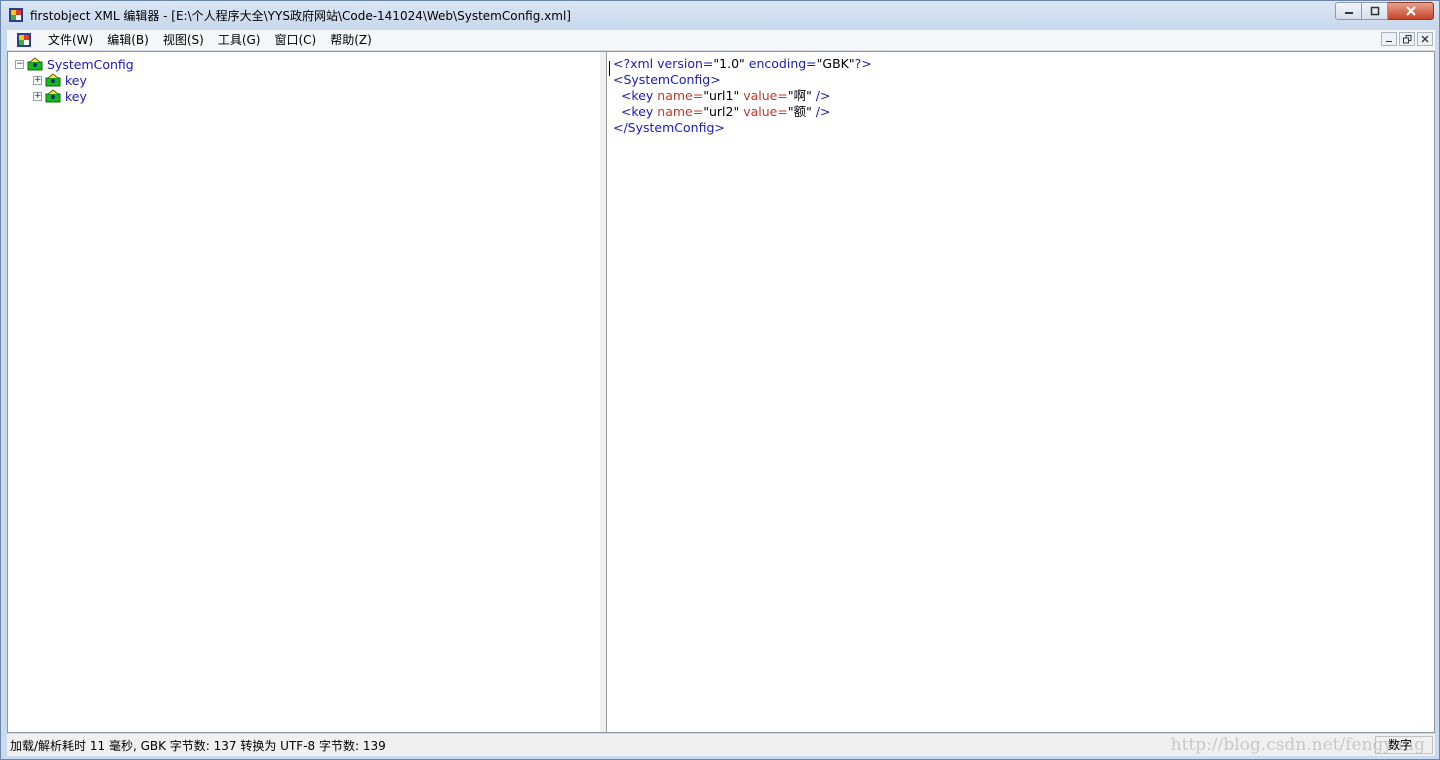 The width and height of the screenshot is (1440, 760). I want to click on menu-window: 窗口(C), so click(296, 40).